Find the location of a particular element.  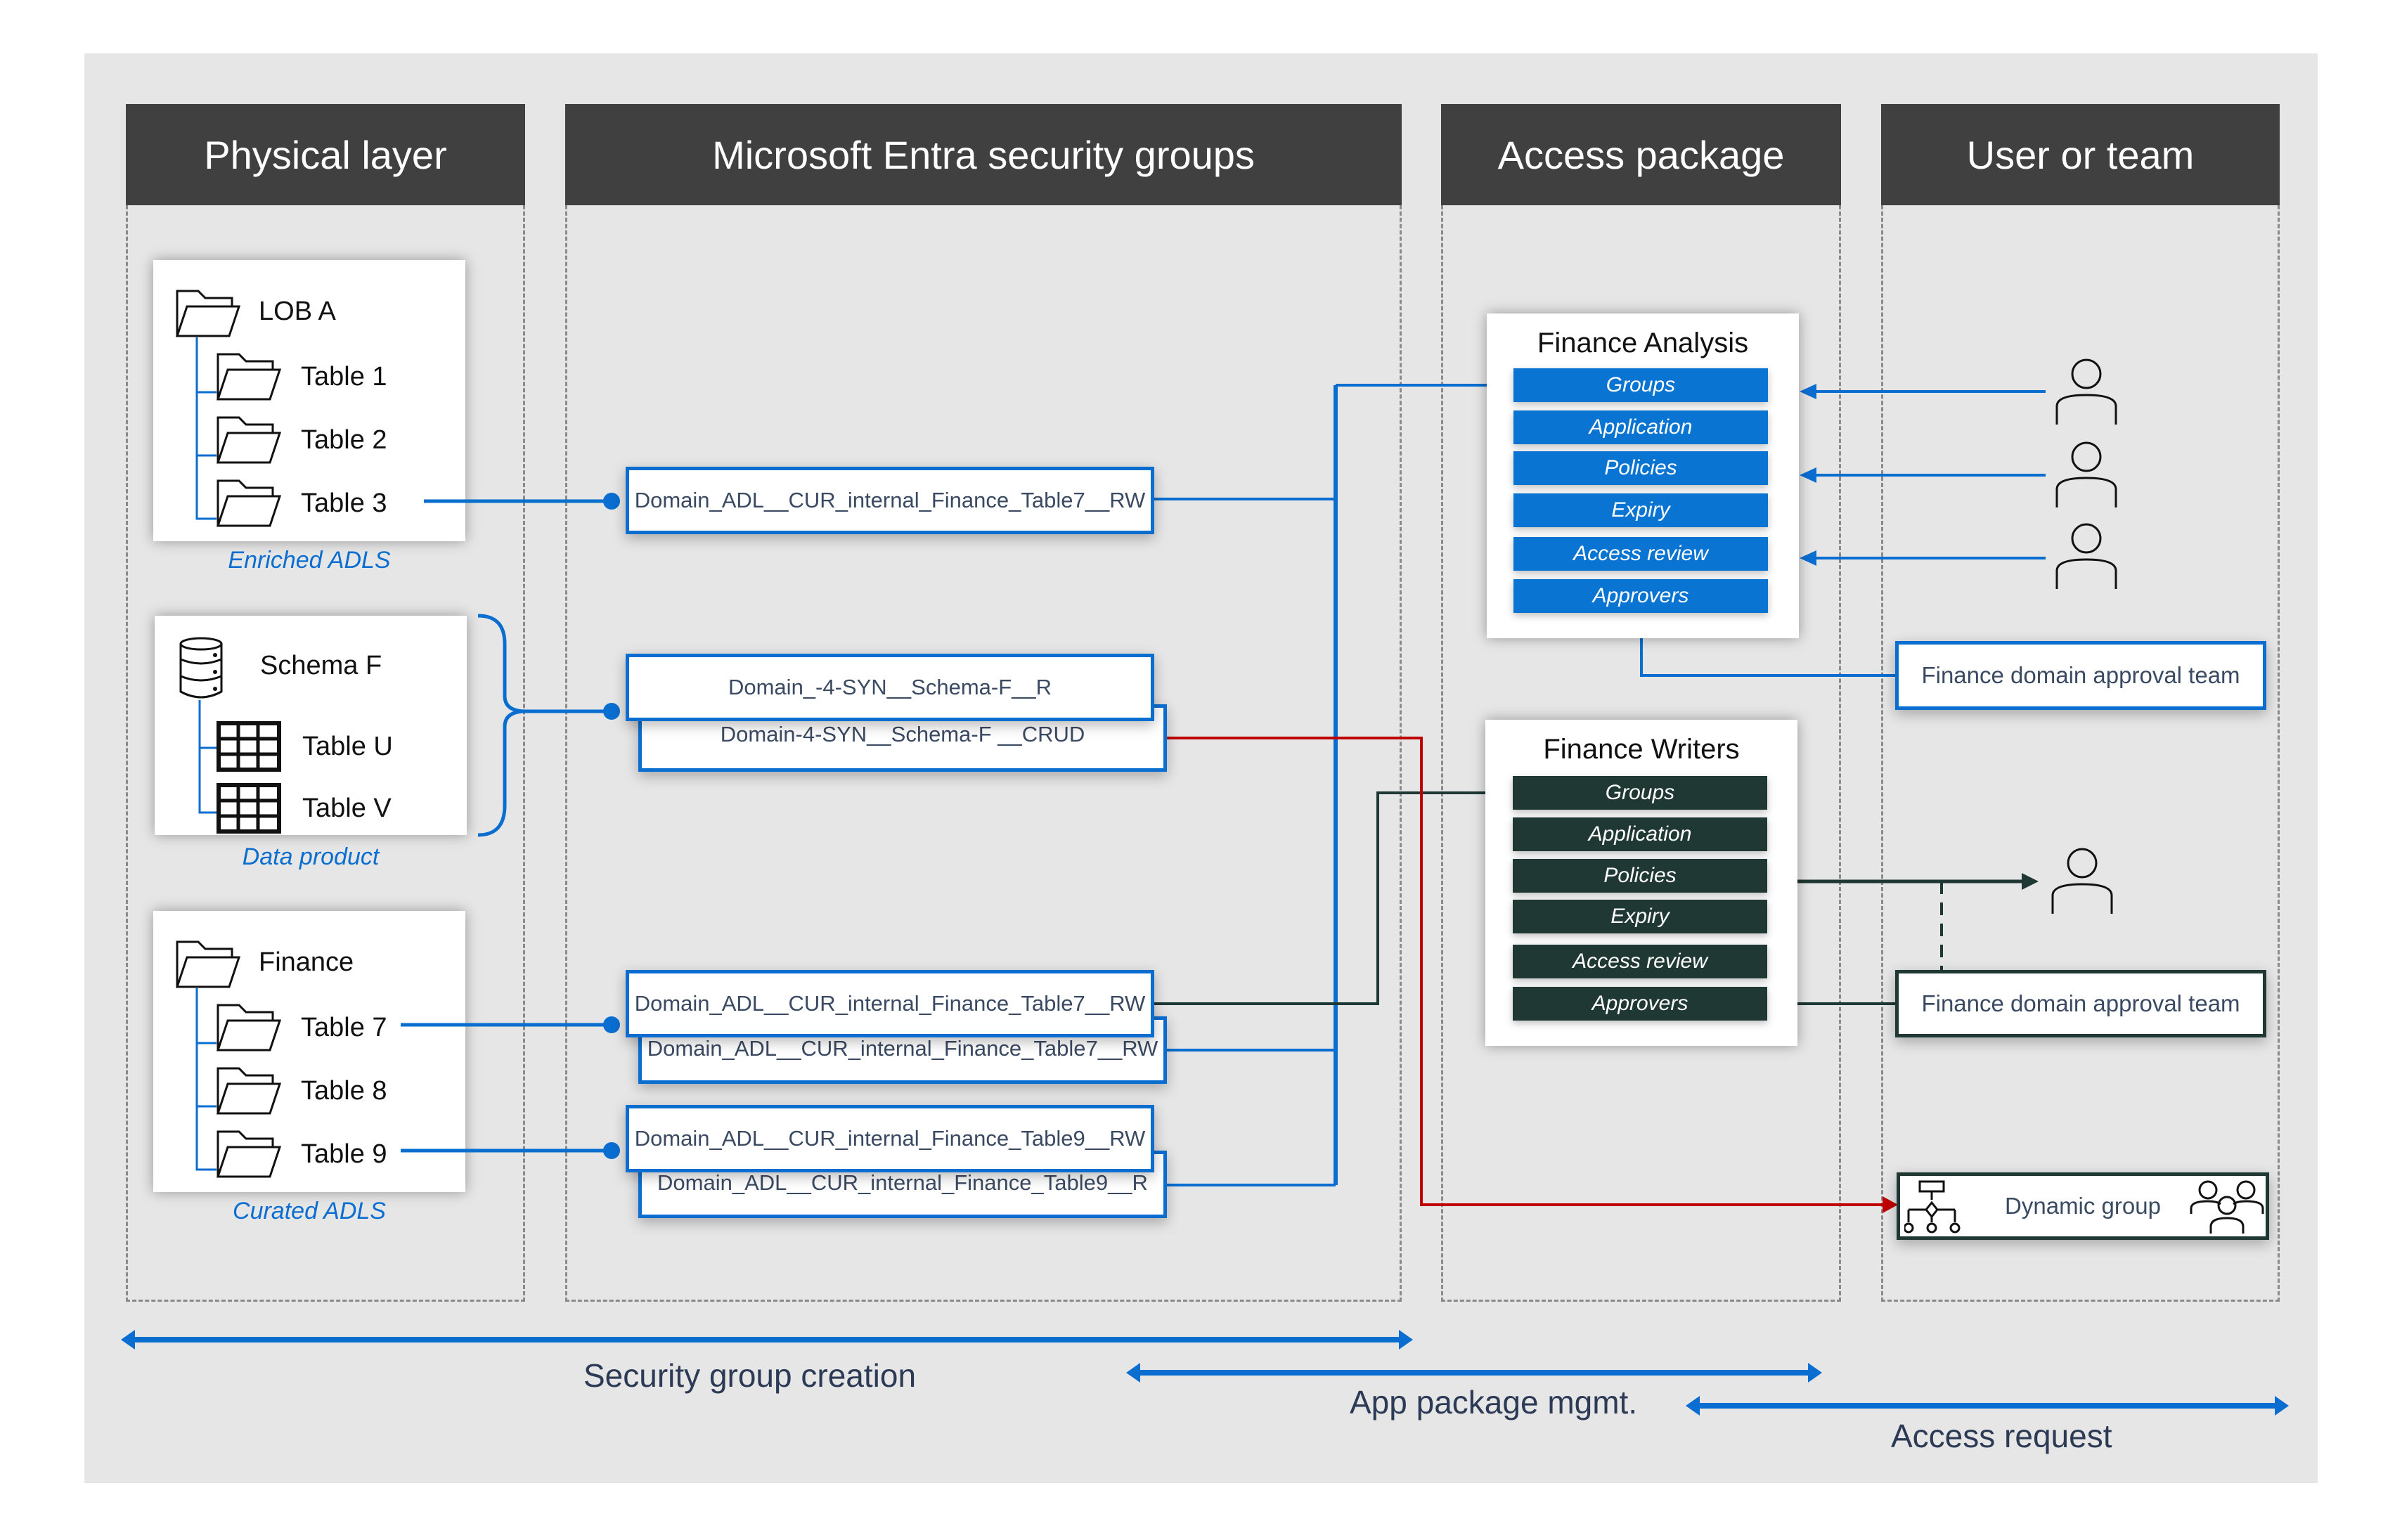

dynamic-group-box: Dynamic group is located at coordinates (2083, 1206).